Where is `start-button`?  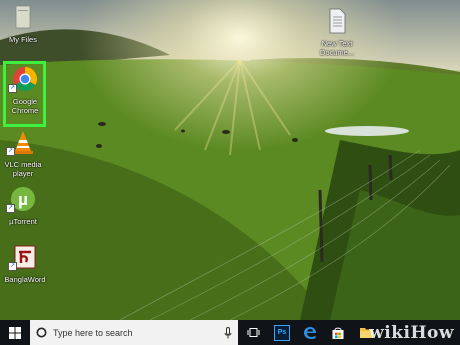
start-button is located at coordinates (15, 332).